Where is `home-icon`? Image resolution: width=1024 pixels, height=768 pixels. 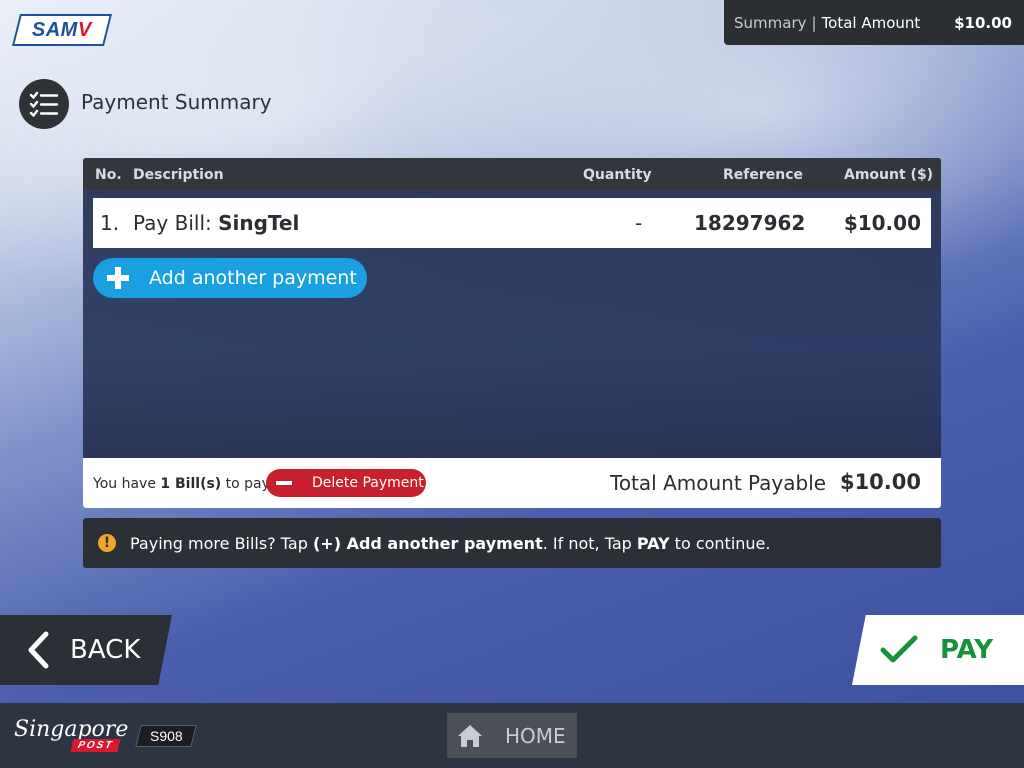 home-icon is located at coordinates (470, 735).